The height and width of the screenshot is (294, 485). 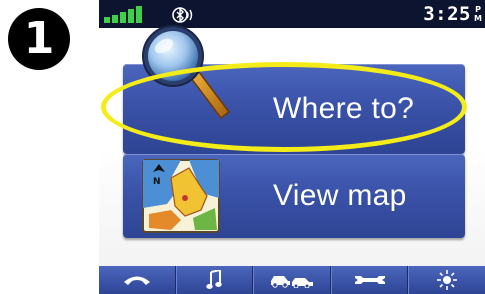 I want to click on map-icon: N, so click(x=181, y=196).